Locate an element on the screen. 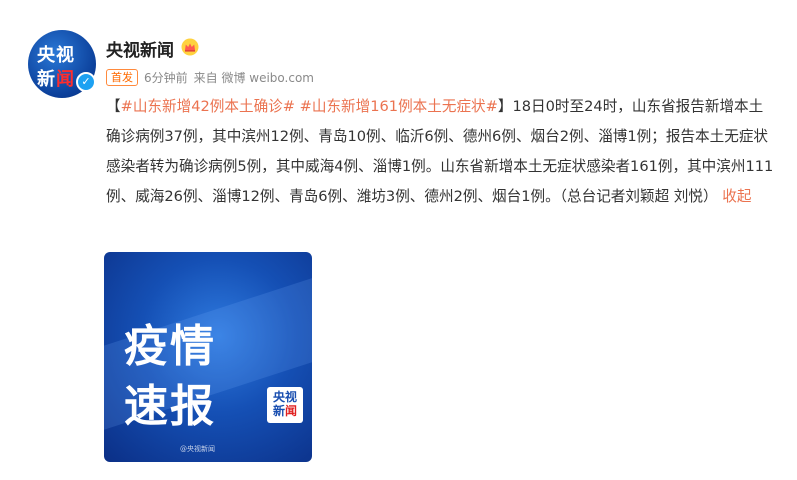 This screenshot has width=797, height=480. image-title-line2: 速报 is located at coordinates (170, 406).